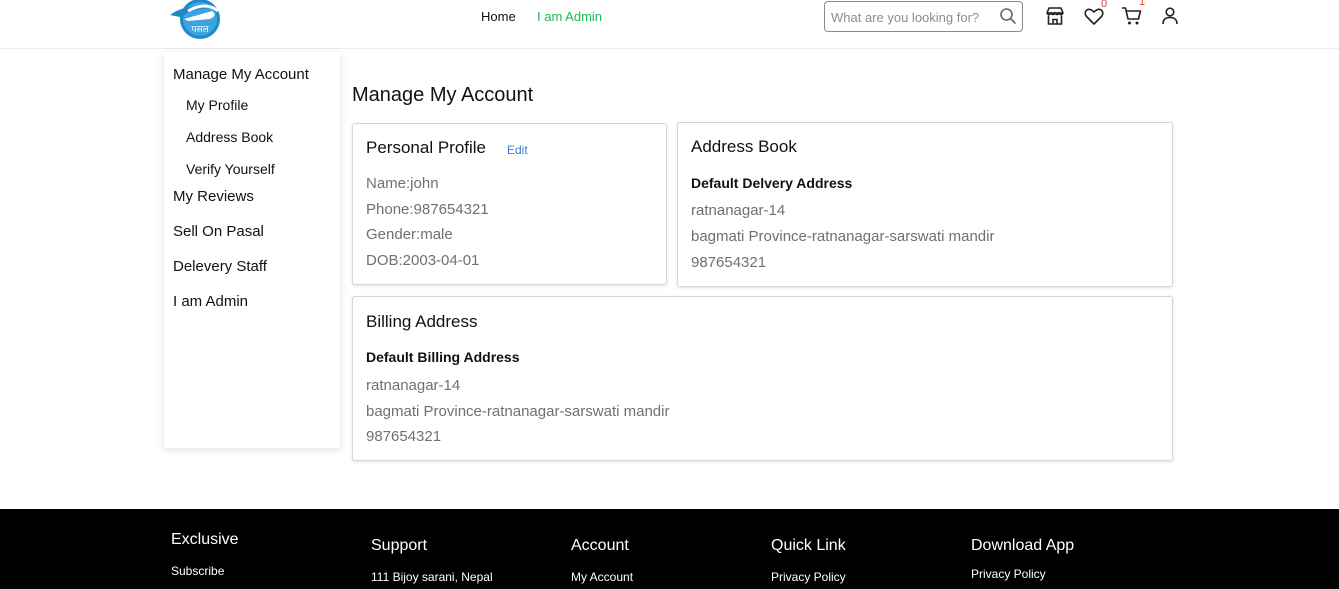 Image resolution: width=1339 pixels, height=589 pixels. Describe the element at coordinates (729, 262) in the screenshot. I see `delivery-address-phone: 987654321` at that location.